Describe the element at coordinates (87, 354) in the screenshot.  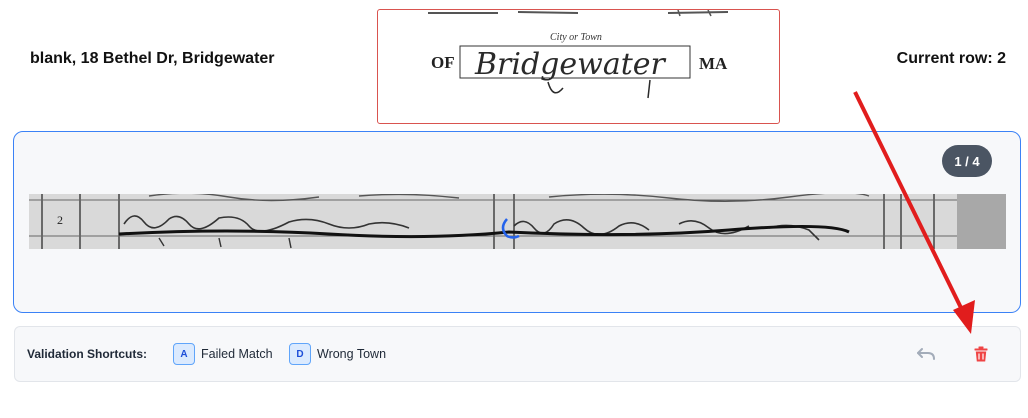
I see `shortcuts-label: Validation Shortcuts:` at that location.